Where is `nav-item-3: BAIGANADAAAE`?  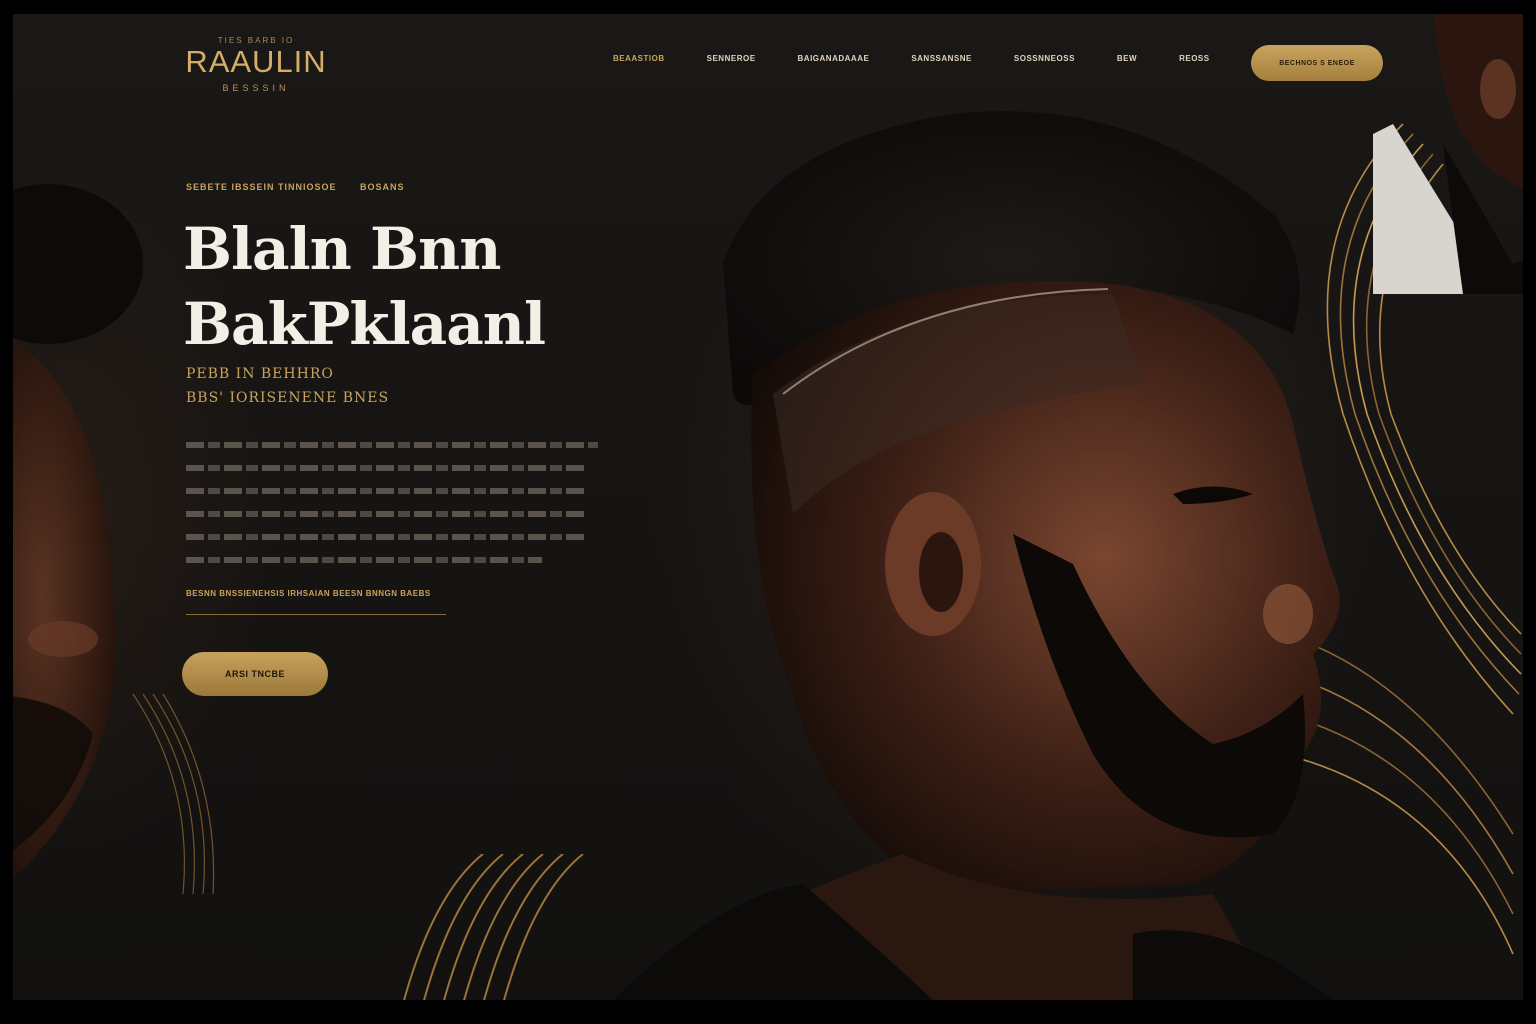 nav-item-3: BAIGANADAAAE is located at coordinates (834, 58).